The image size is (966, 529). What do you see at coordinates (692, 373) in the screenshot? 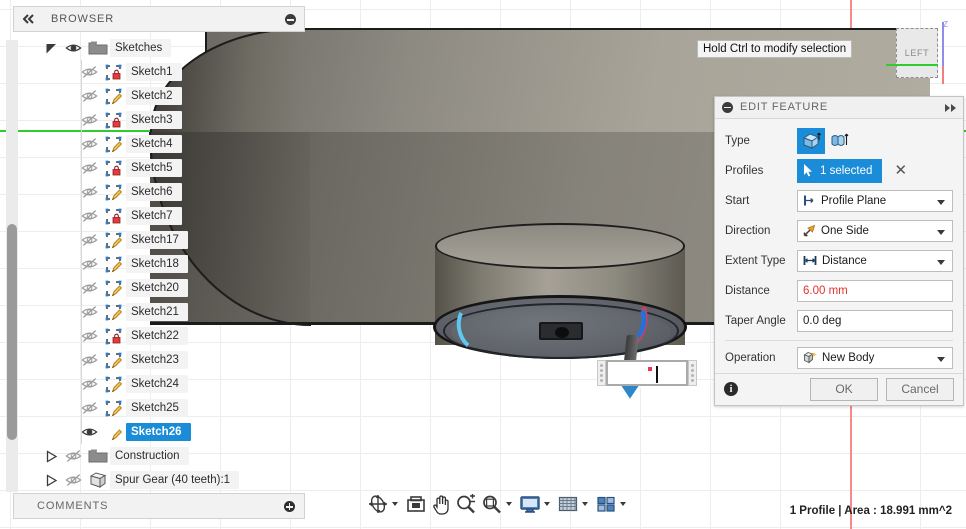
I see `dimension-right-grip` at bounding box center [692, 373].